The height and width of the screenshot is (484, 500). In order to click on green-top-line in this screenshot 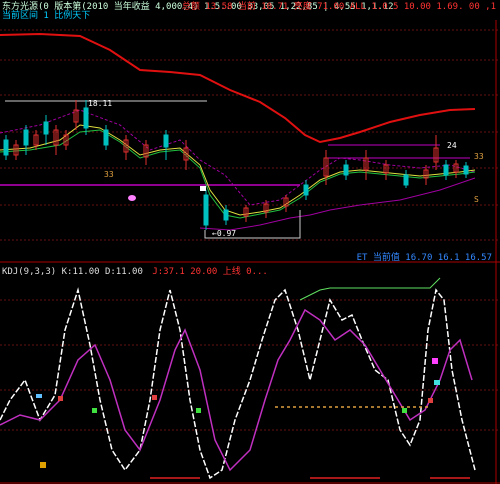, I will do `click(370, 289)`.